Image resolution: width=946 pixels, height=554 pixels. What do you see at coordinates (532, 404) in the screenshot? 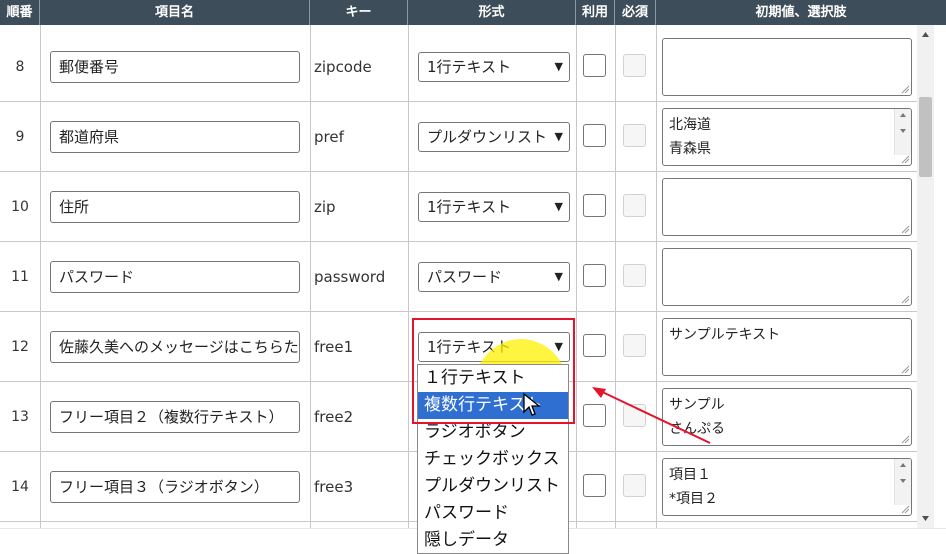
I see `mouse-cursor-icon` at bounding box center [532, 404].